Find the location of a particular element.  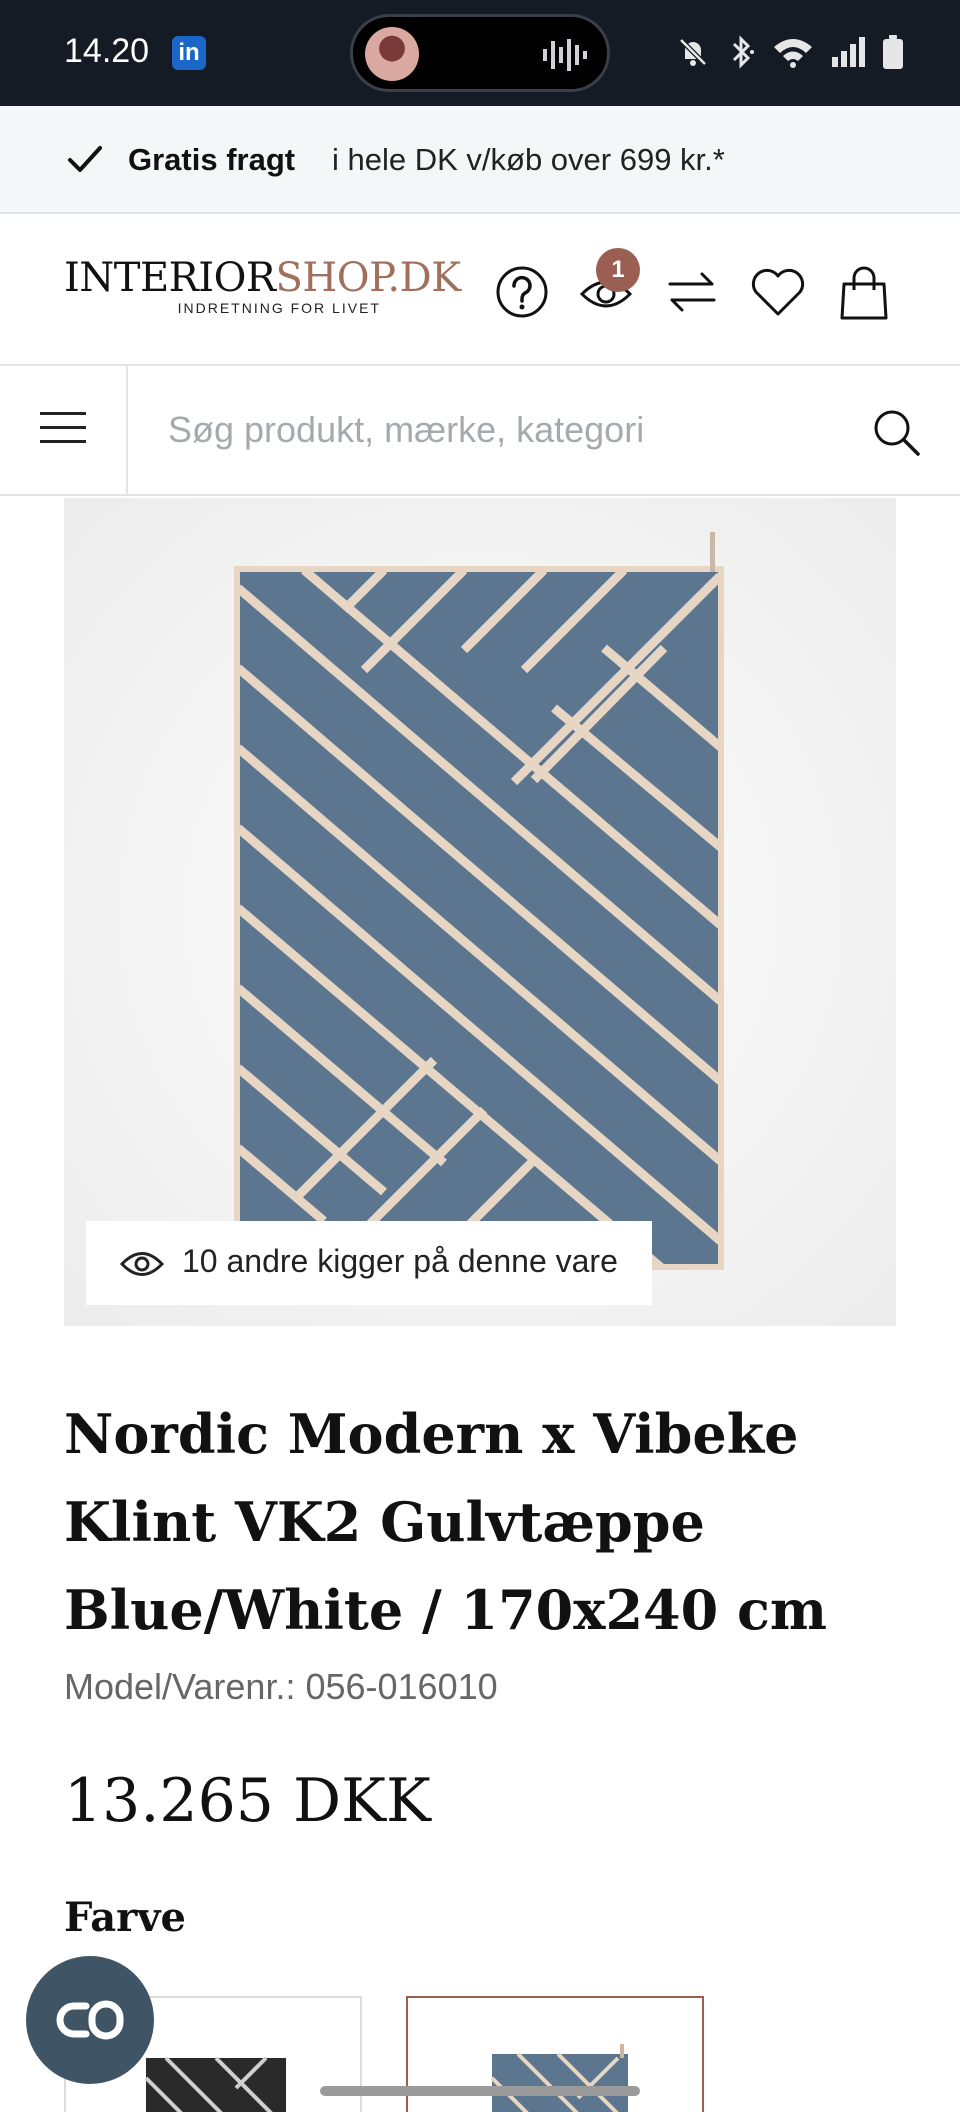

wishlist-heart-icon is located at coordinates (778, 292).